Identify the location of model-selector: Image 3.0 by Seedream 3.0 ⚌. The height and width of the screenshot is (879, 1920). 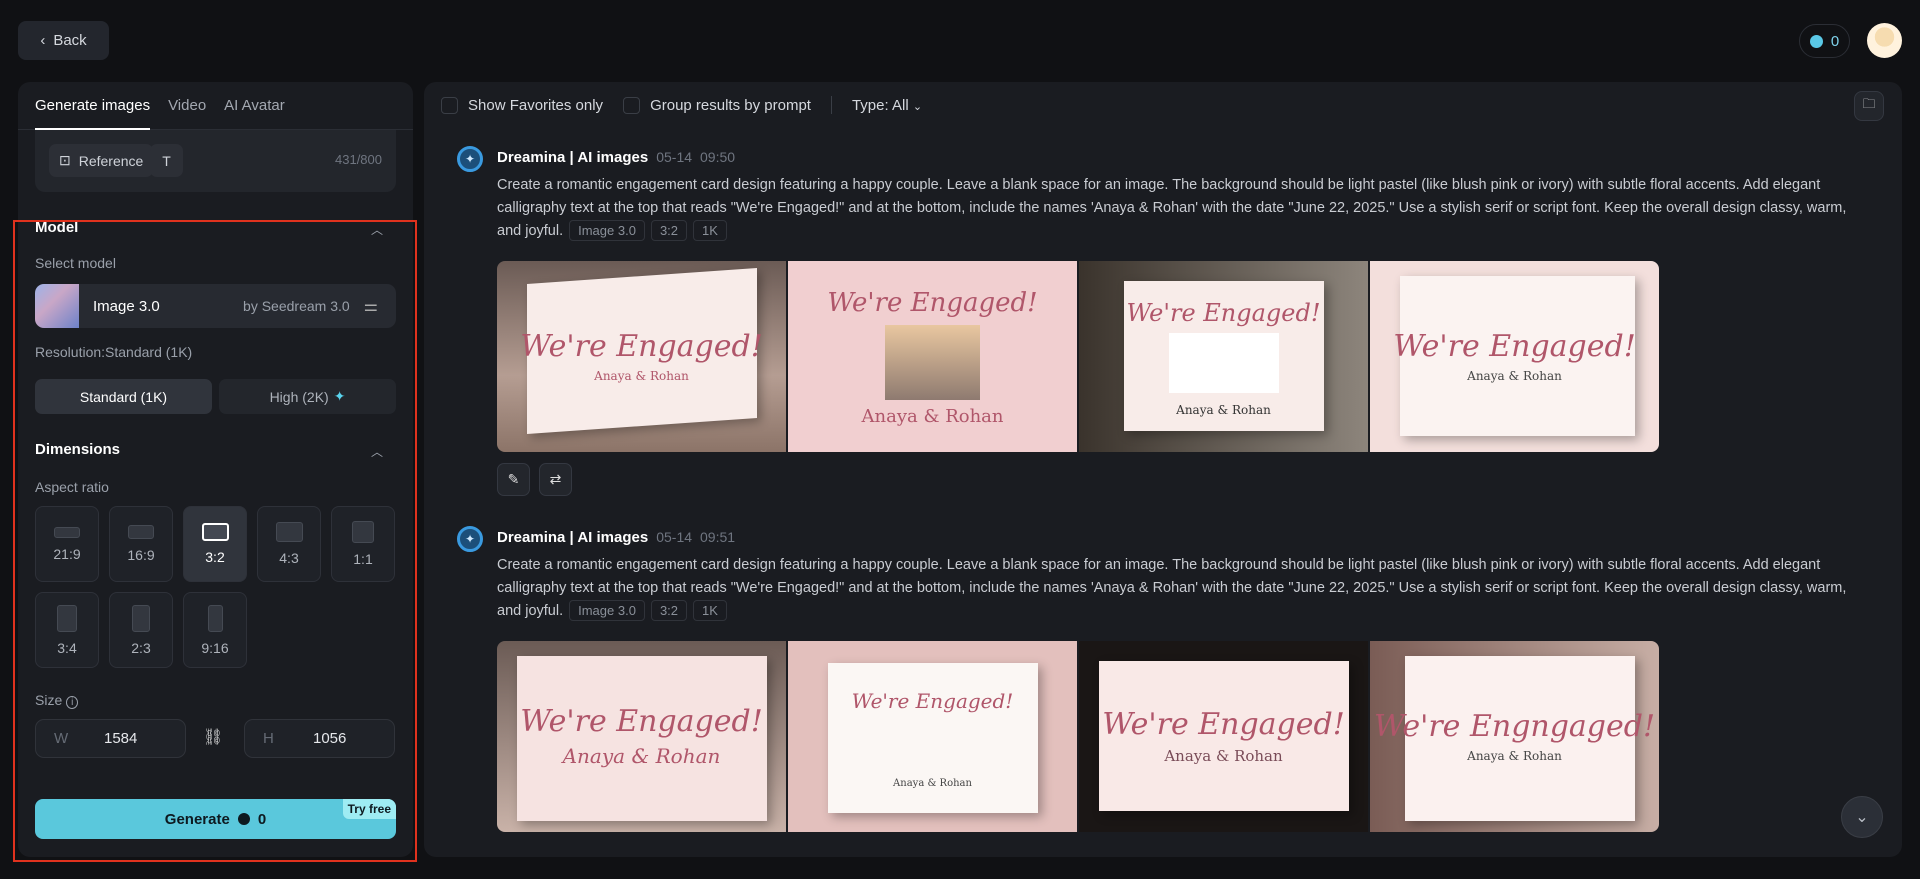
(215, 306).